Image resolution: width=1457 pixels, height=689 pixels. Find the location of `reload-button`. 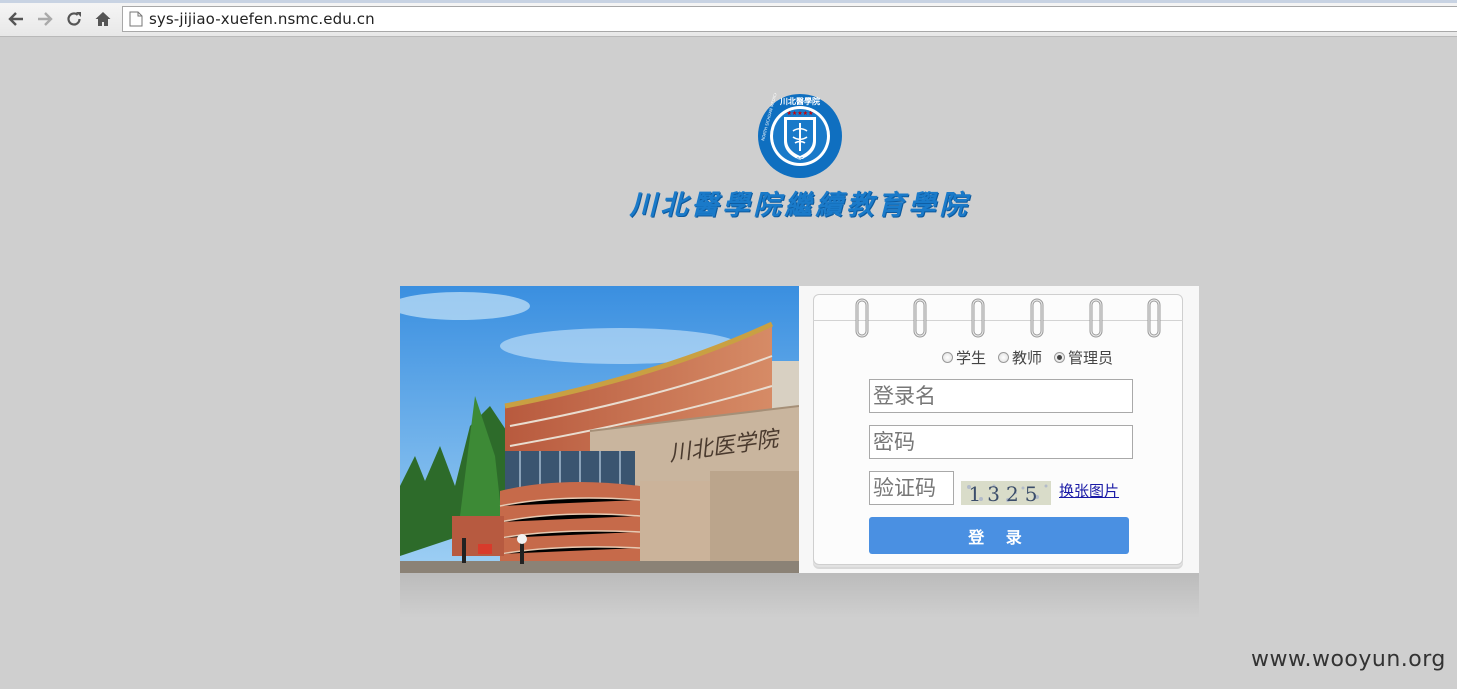

reload-button is located at coordinates (74, 19).